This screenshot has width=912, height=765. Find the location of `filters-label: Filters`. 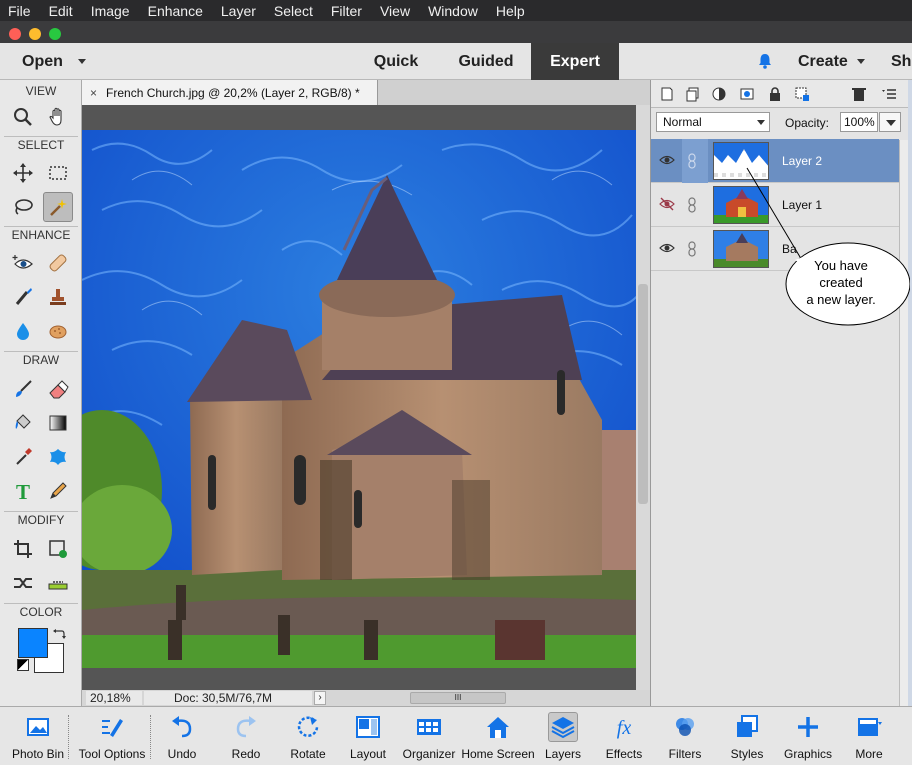

filters-label: Filters is located at coordinates (685, 754).